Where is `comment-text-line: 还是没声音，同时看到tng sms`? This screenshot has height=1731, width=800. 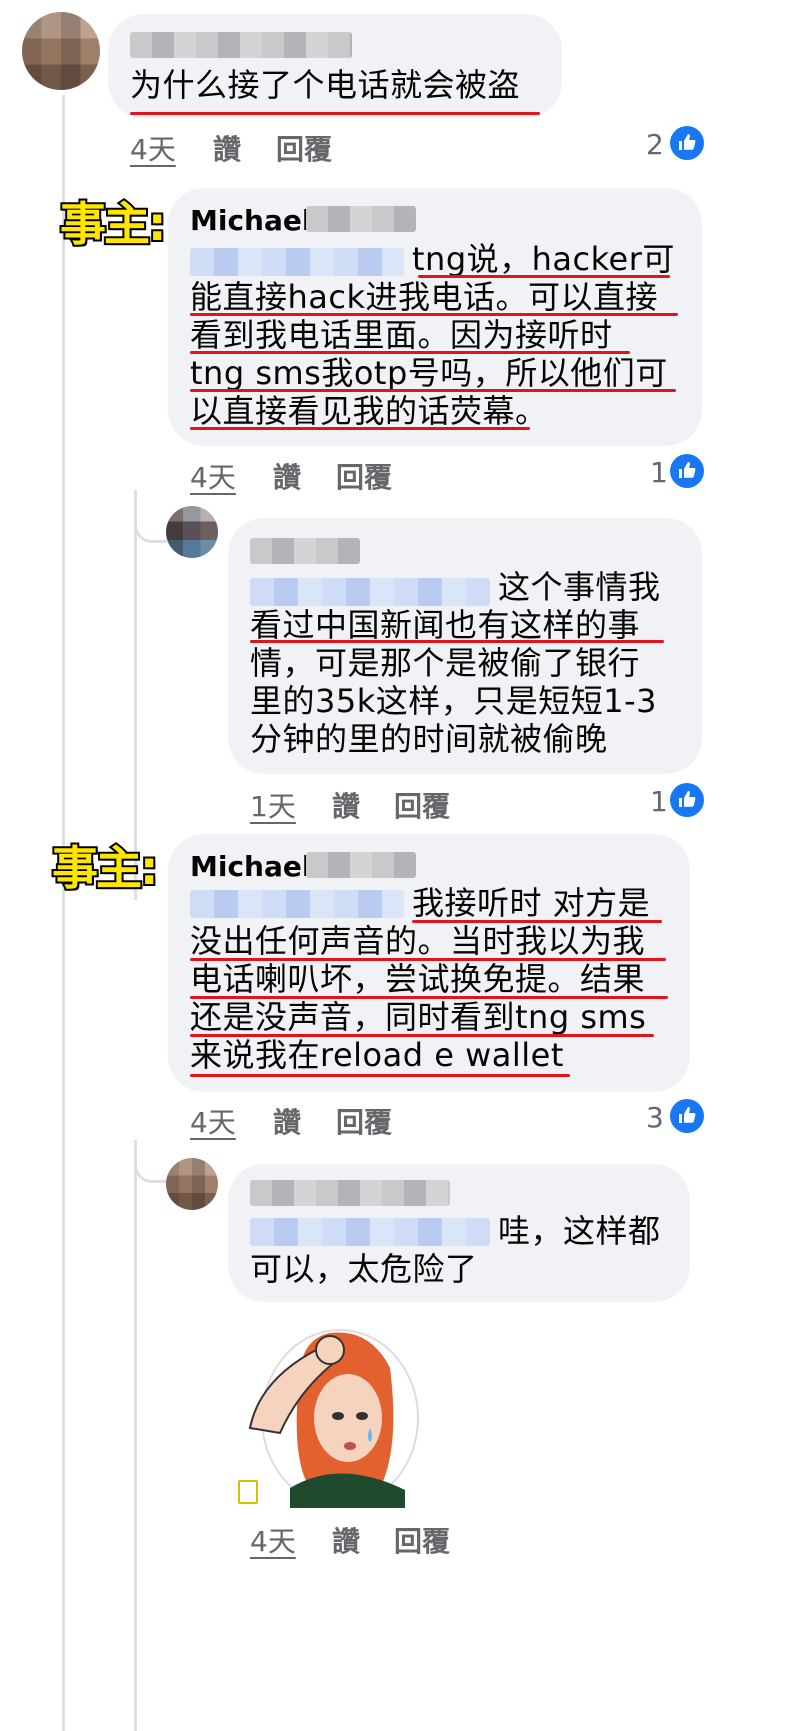
comment-text-line: 还是没声音，同时看到tng sms is located at coordinates (418, 1017).